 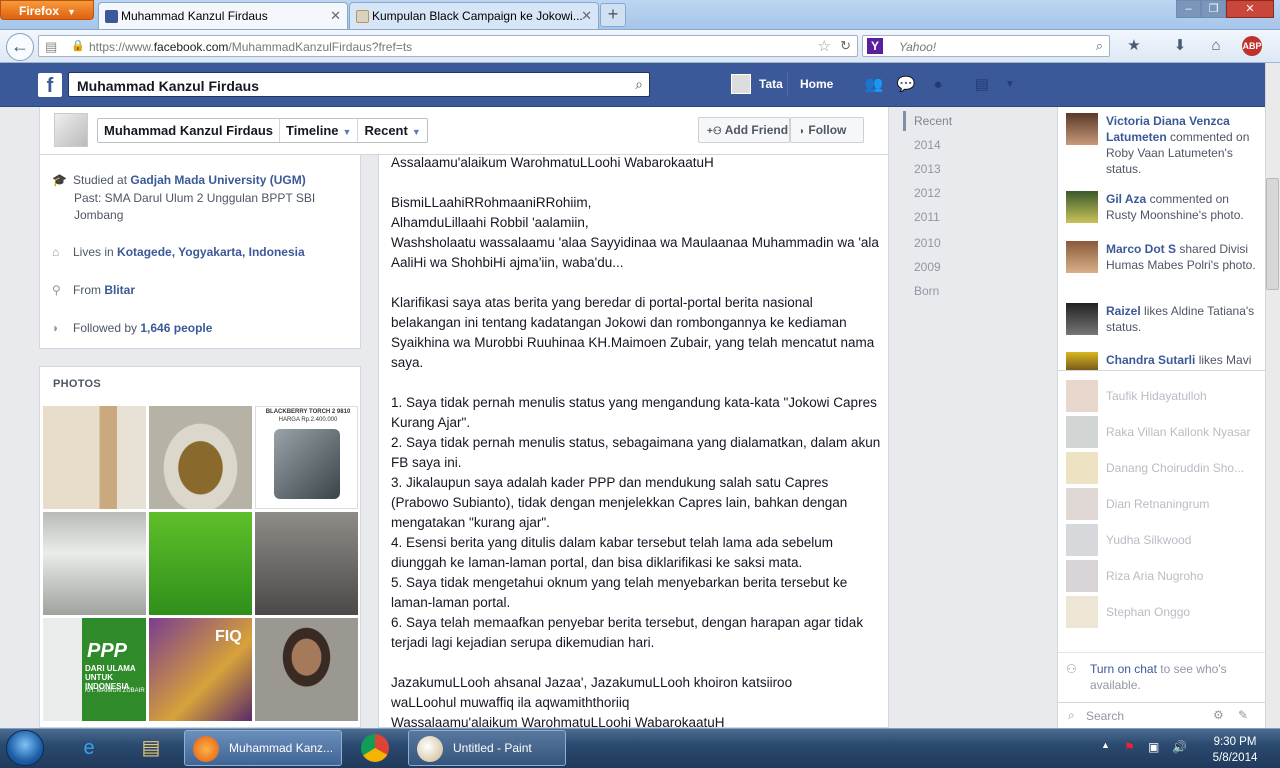 I want to click on new-tab-button: +, so click(x=613, y=15).